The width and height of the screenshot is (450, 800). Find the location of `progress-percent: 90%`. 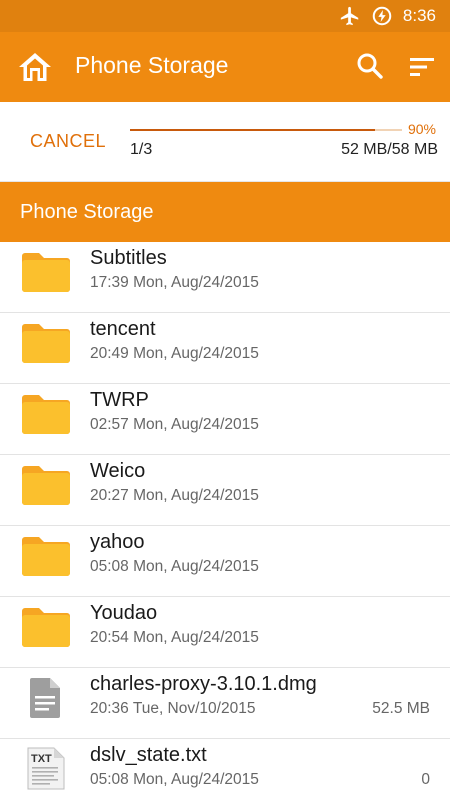

progress-percent: 90% is located at coordinates (421, 129).